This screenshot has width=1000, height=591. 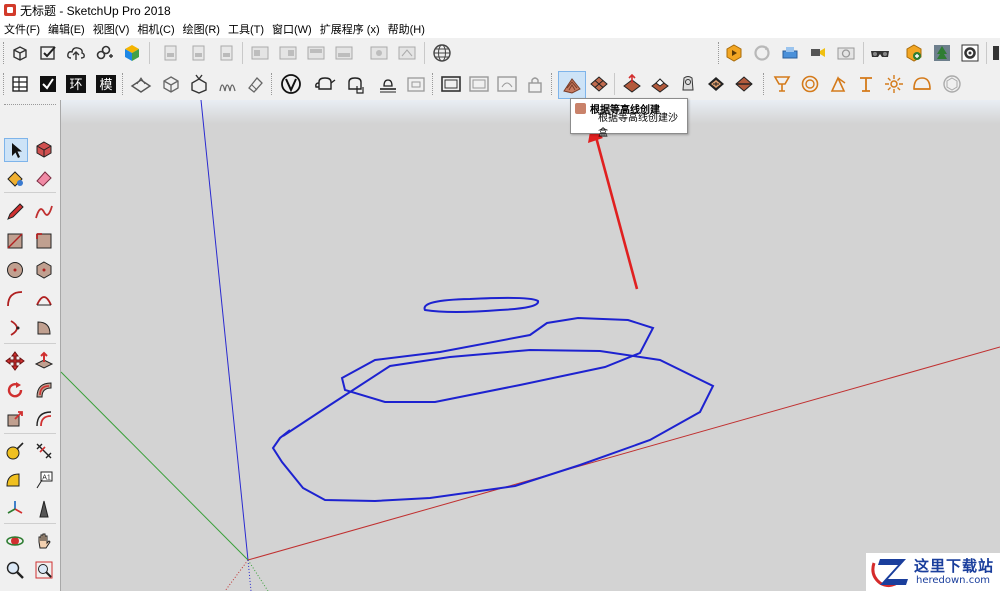 What do you see at coordinates (154, 466) in the screenshot?
I see `green-axis` at bounding box center [154, 466].